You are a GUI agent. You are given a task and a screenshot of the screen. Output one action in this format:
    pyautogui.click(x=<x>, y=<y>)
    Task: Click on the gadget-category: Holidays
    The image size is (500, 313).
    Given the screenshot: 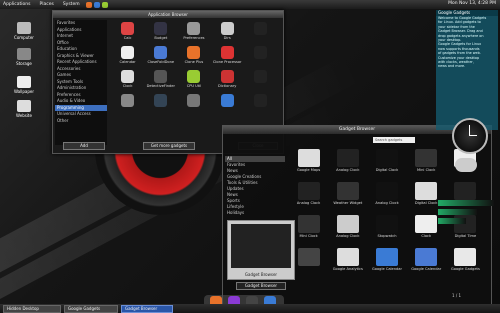 What is the action you would take?
    pyautogui.click(x=255, y=213)
    